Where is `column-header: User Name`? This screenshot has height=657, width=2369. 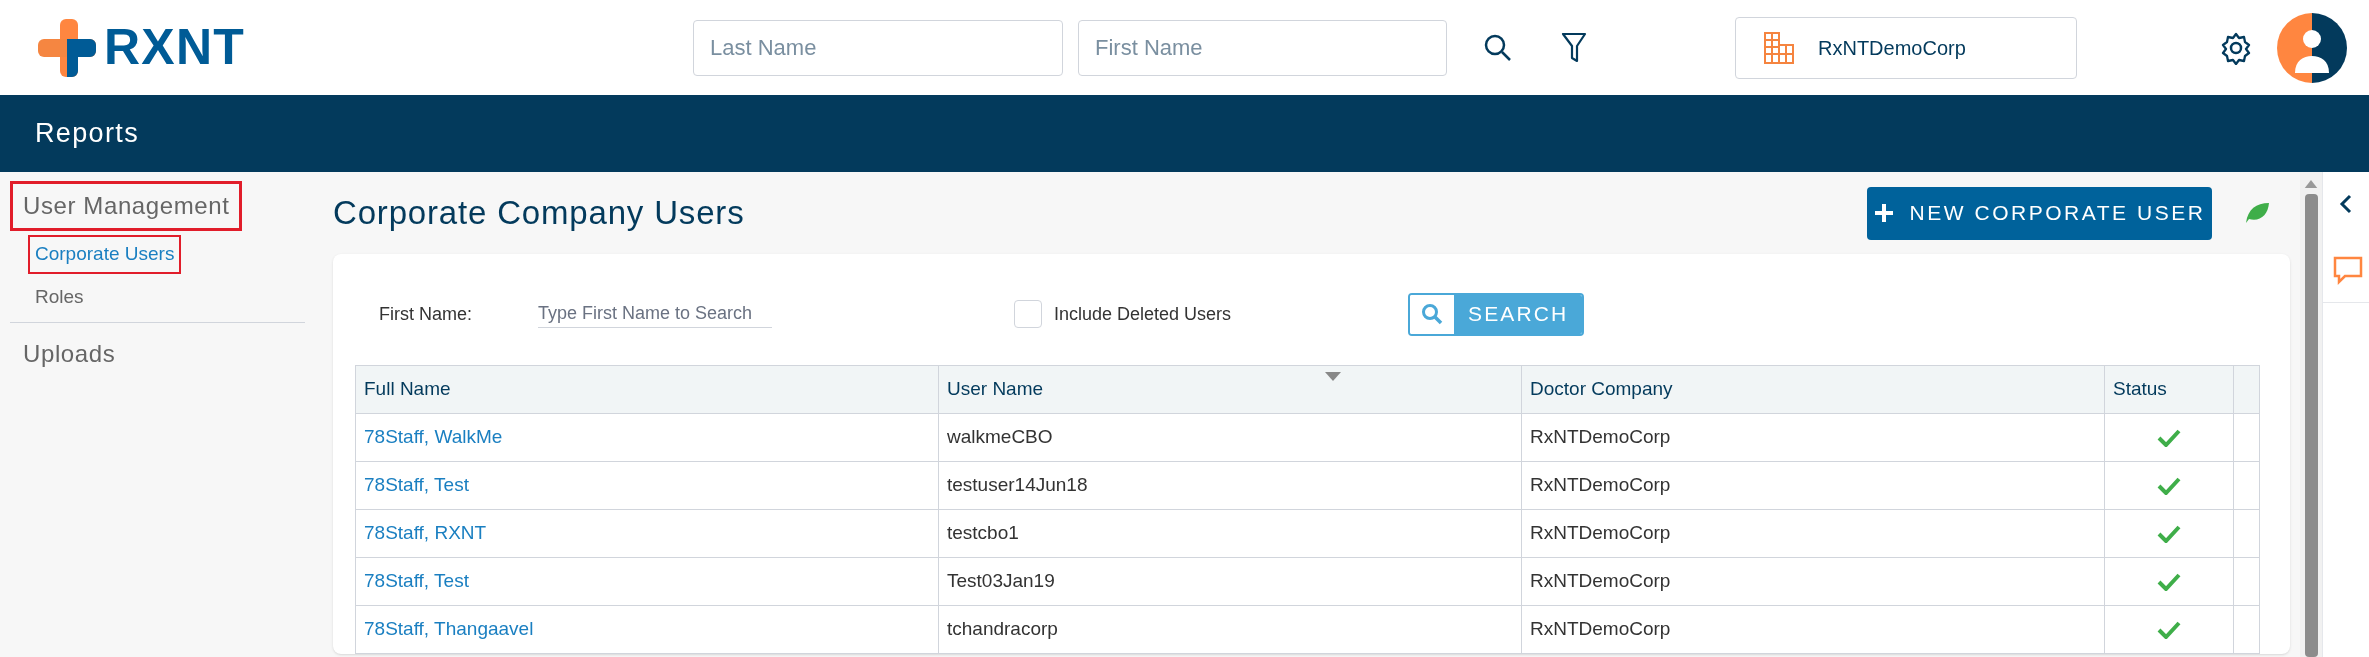
column-header: User Name is located at coordinates (995, 389).